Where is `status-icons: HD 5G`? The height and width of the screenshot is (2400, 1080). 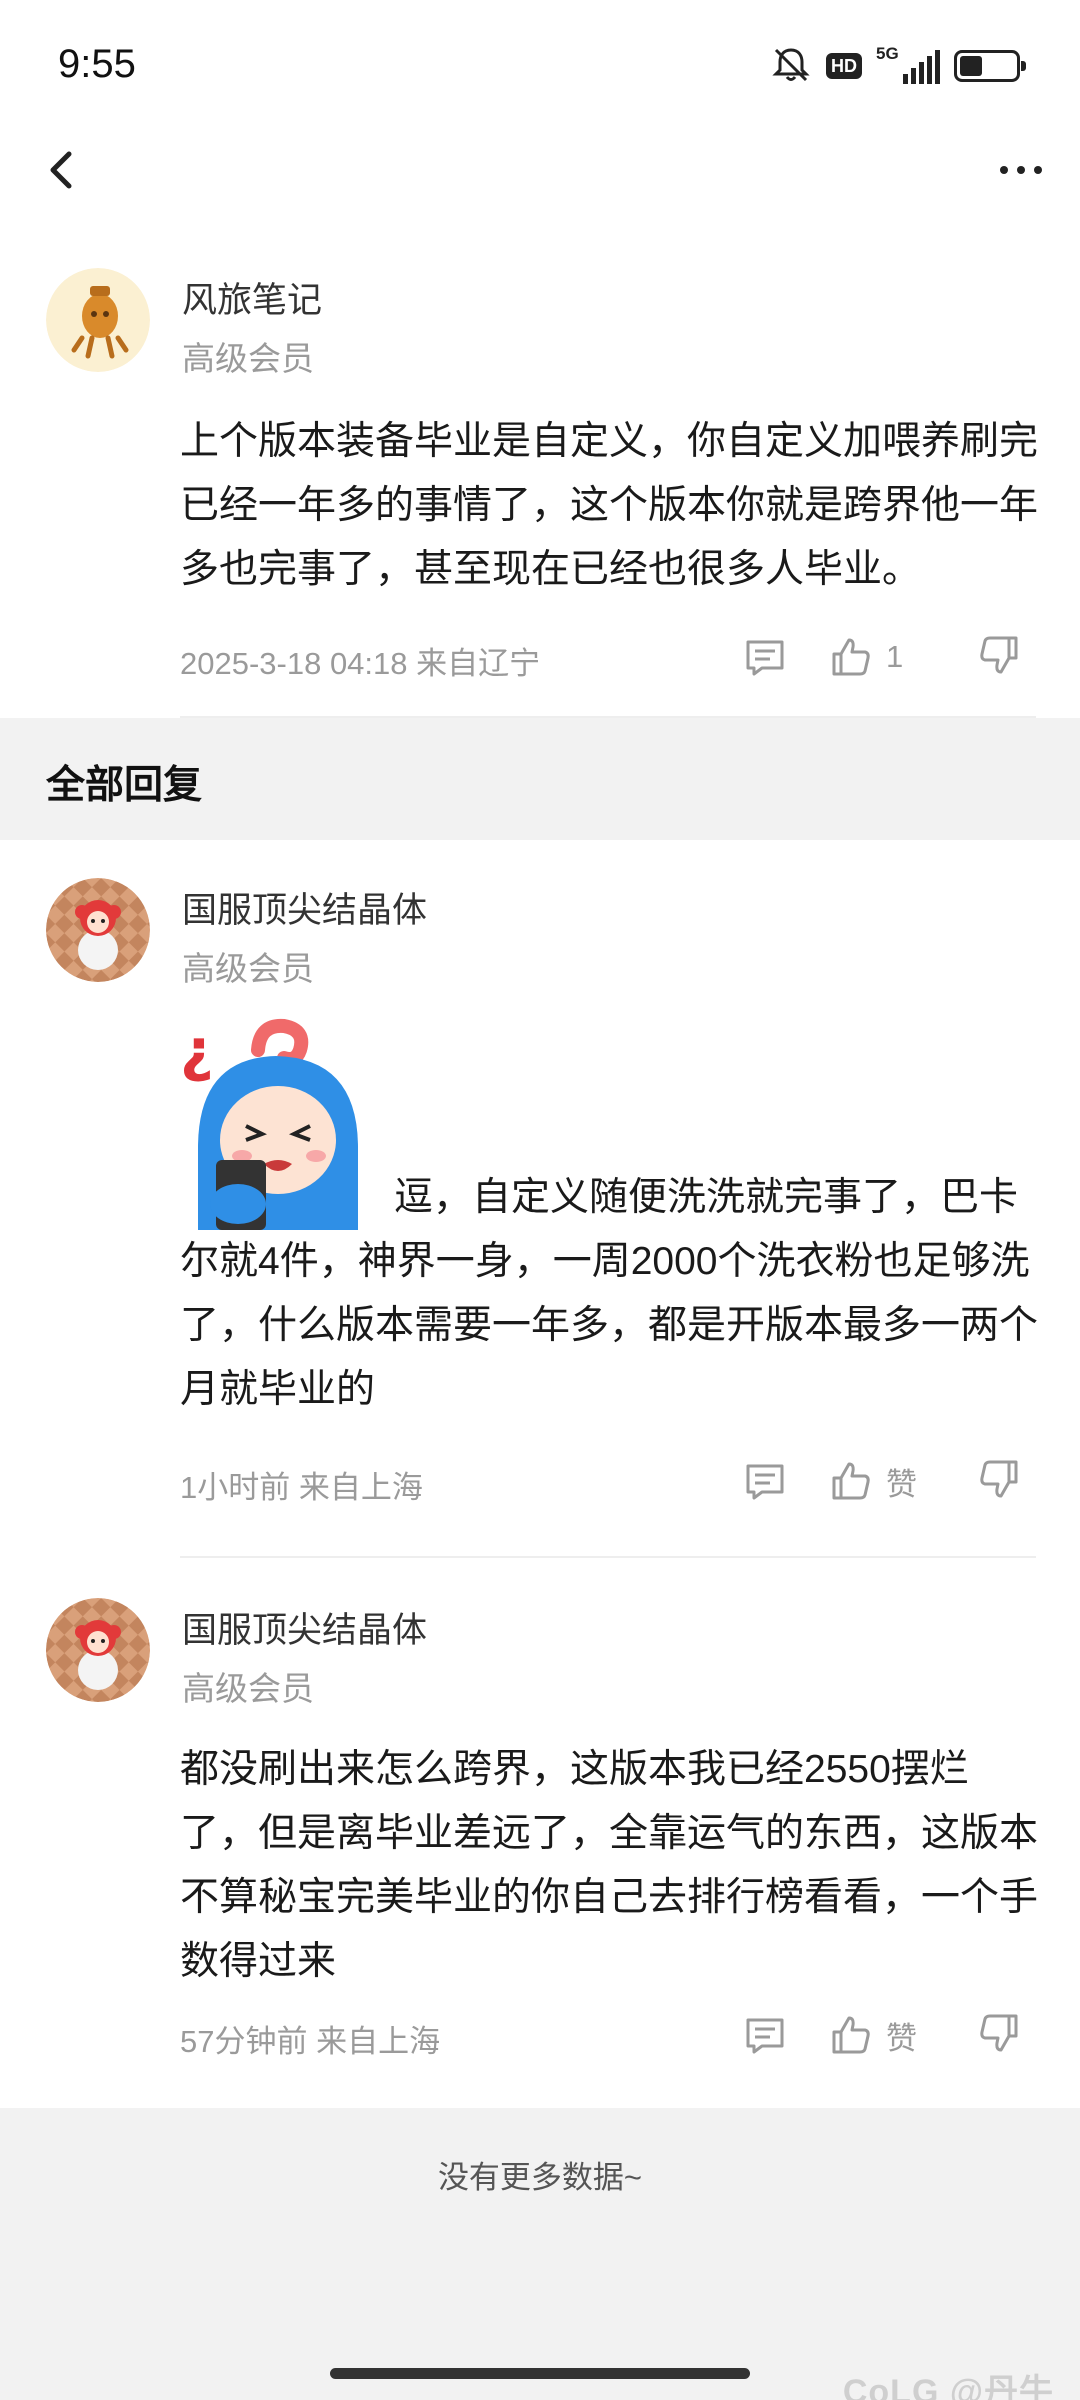
status-icons: HD 5G is located at coordinates (898, 66).